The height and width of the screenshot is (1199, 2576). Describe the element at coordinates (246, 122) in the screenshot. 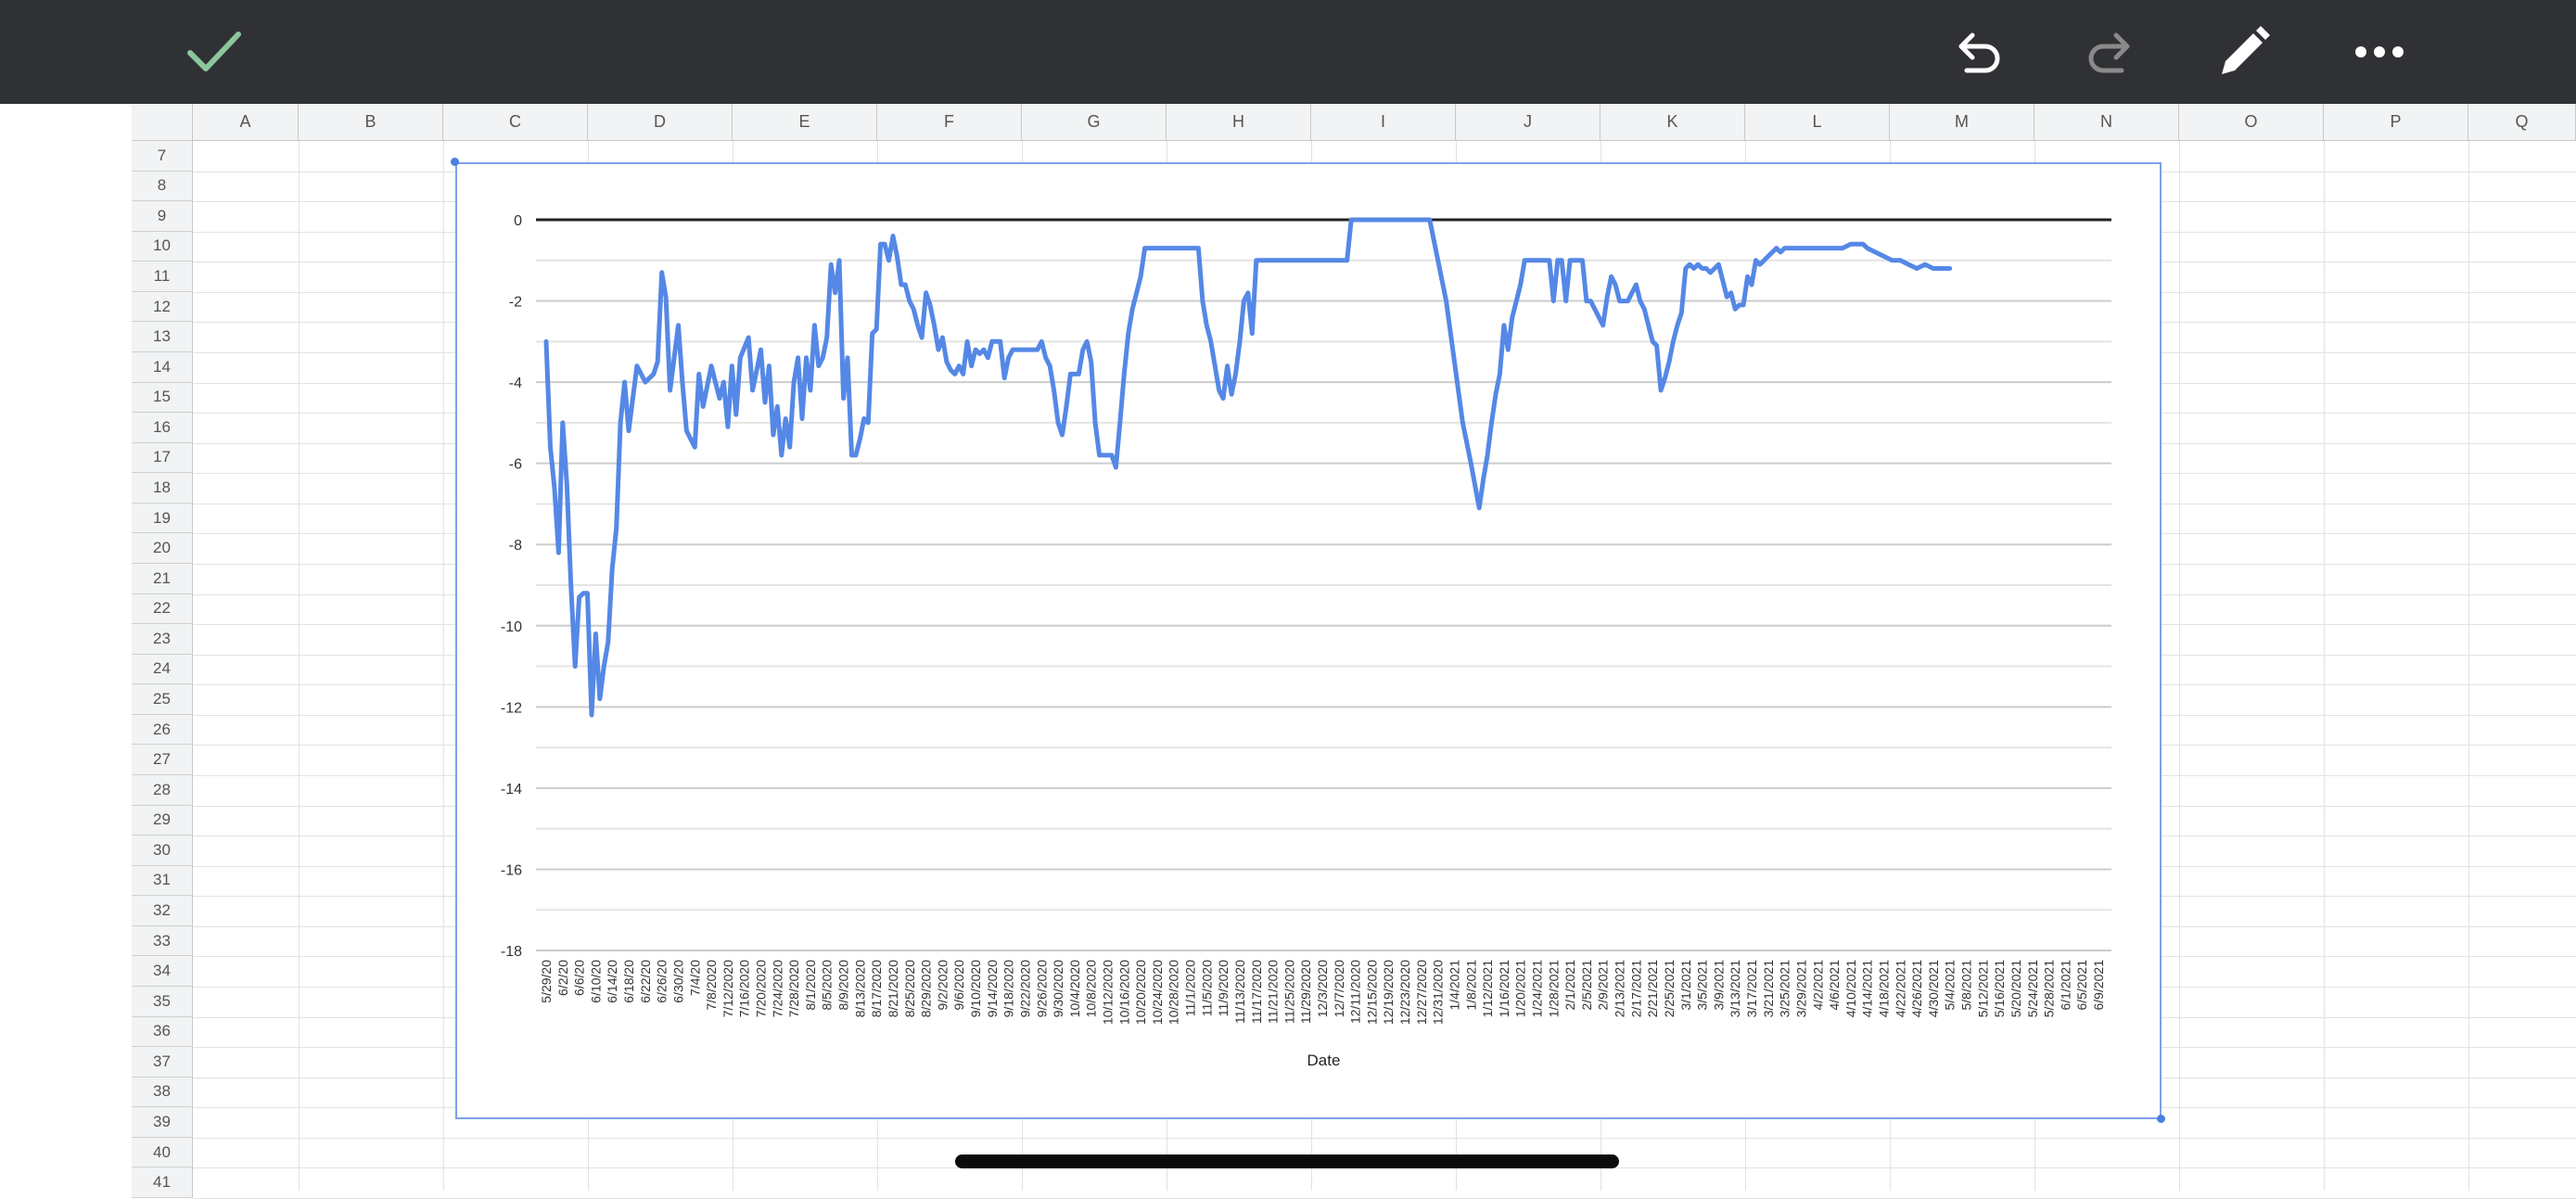

I see `column-header-a: A` at that location.